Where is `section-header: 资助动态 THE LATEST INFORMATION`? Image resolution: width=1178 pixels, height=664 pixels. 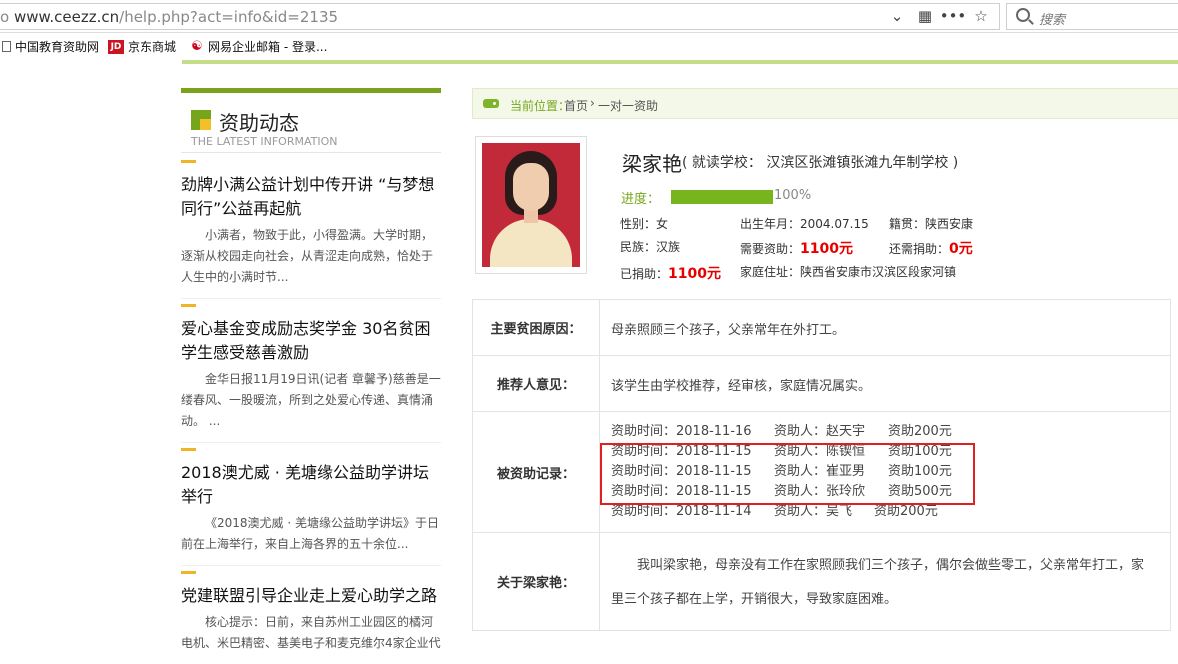 section-header: 资助动态 THE LATEST INFORMATION is located at coordinates (311, 123).